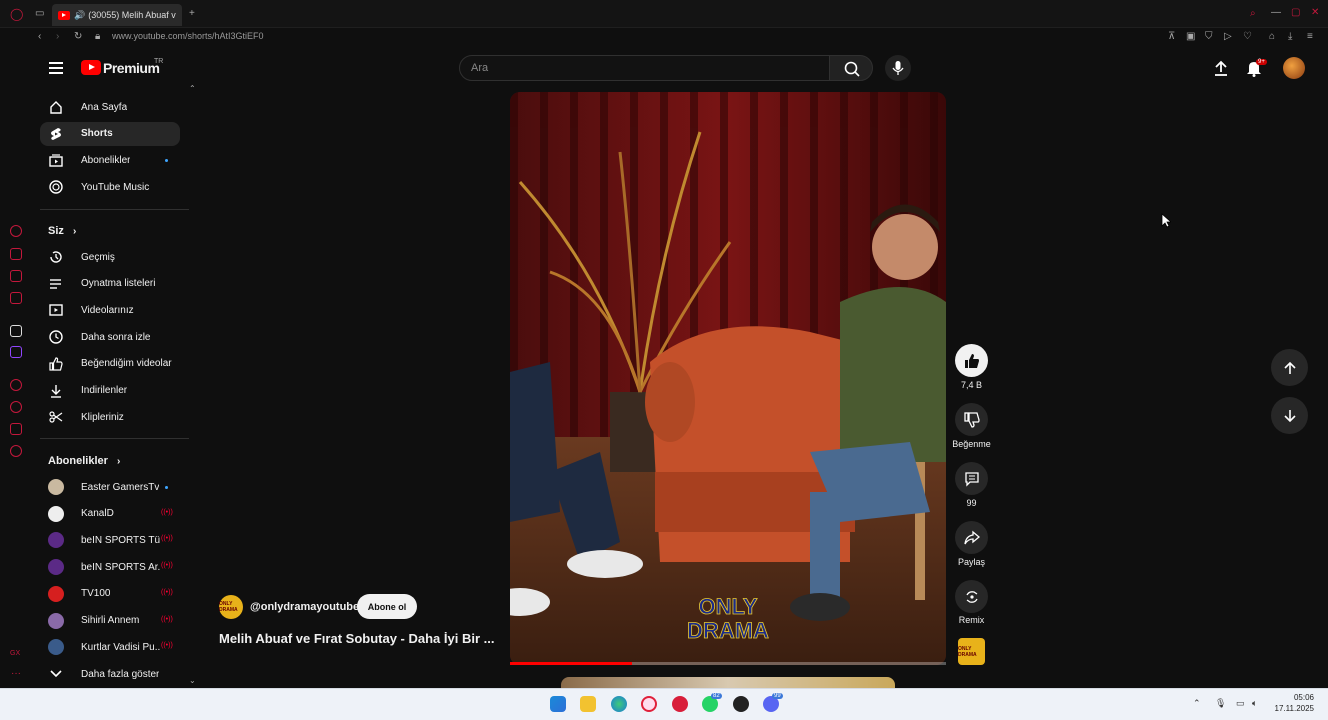  Describe the element at coordinates (16, 298) in the screenshot. I see `mail-icon` at that location.